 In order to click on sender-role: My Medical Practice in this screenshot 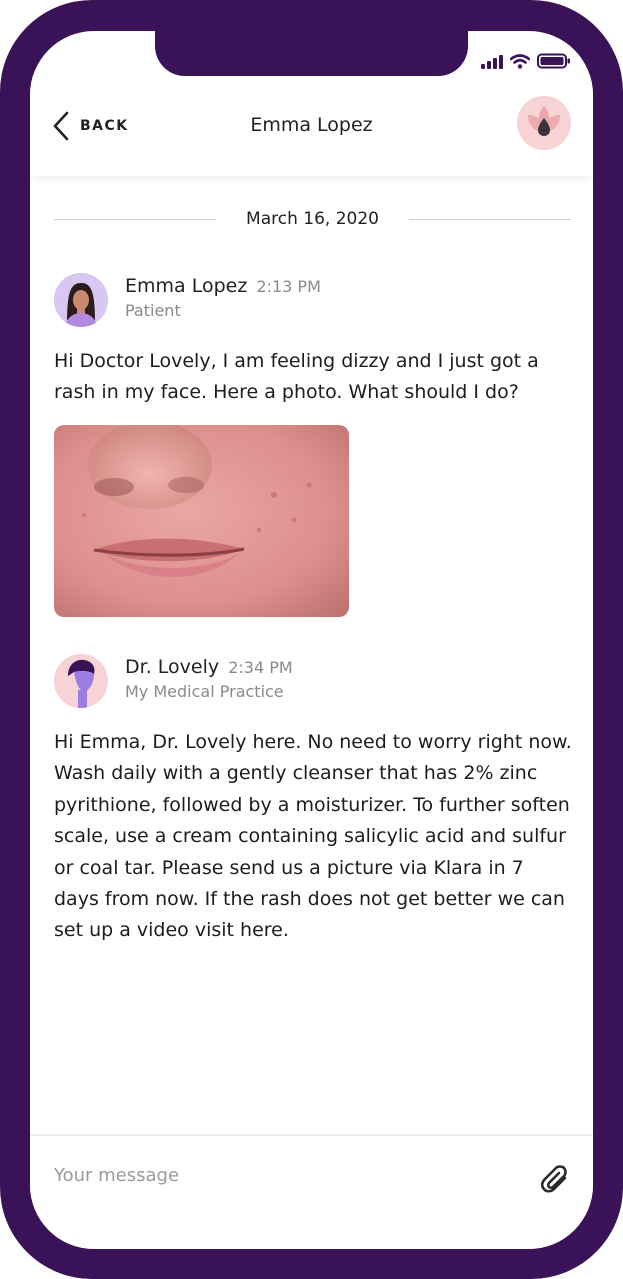, I will do `click(204, 691)`.